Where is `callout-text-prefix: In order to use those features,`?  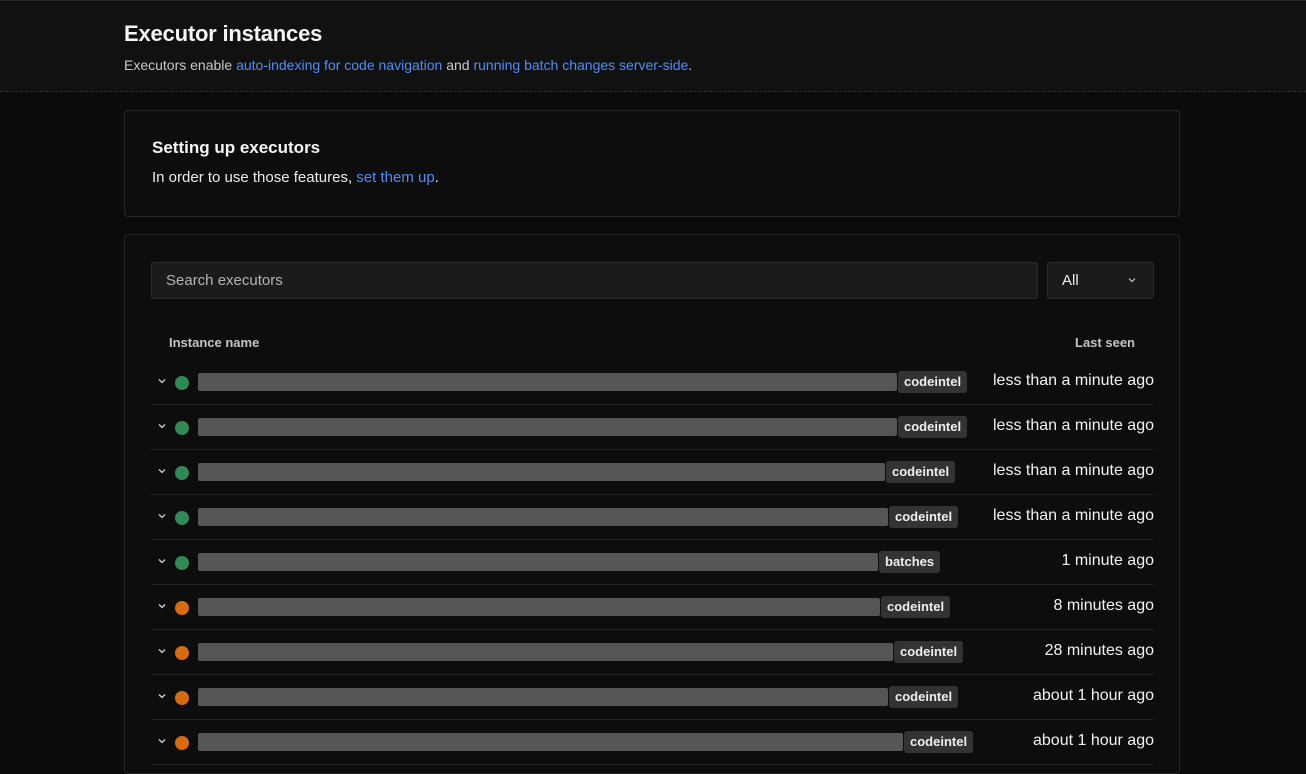 callout-text-prefix: In order to use those features, is located at coordinates (254, 177).